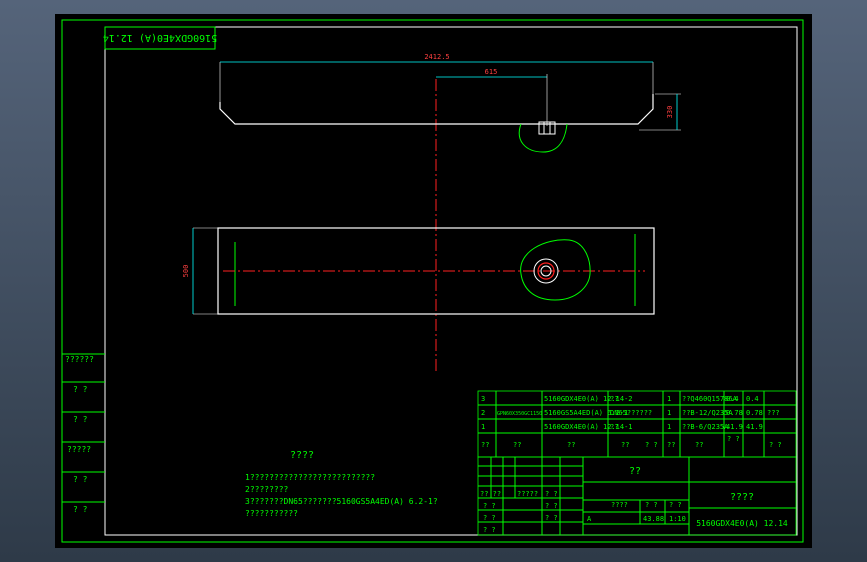 The height and width of the screenshot is (562, 867). What do you see at coordinates (742, 523) in the screenshot?
I see `title-drawing-no: 5160GDX4E0(A) 12.14` at bounding box center [742, 523].